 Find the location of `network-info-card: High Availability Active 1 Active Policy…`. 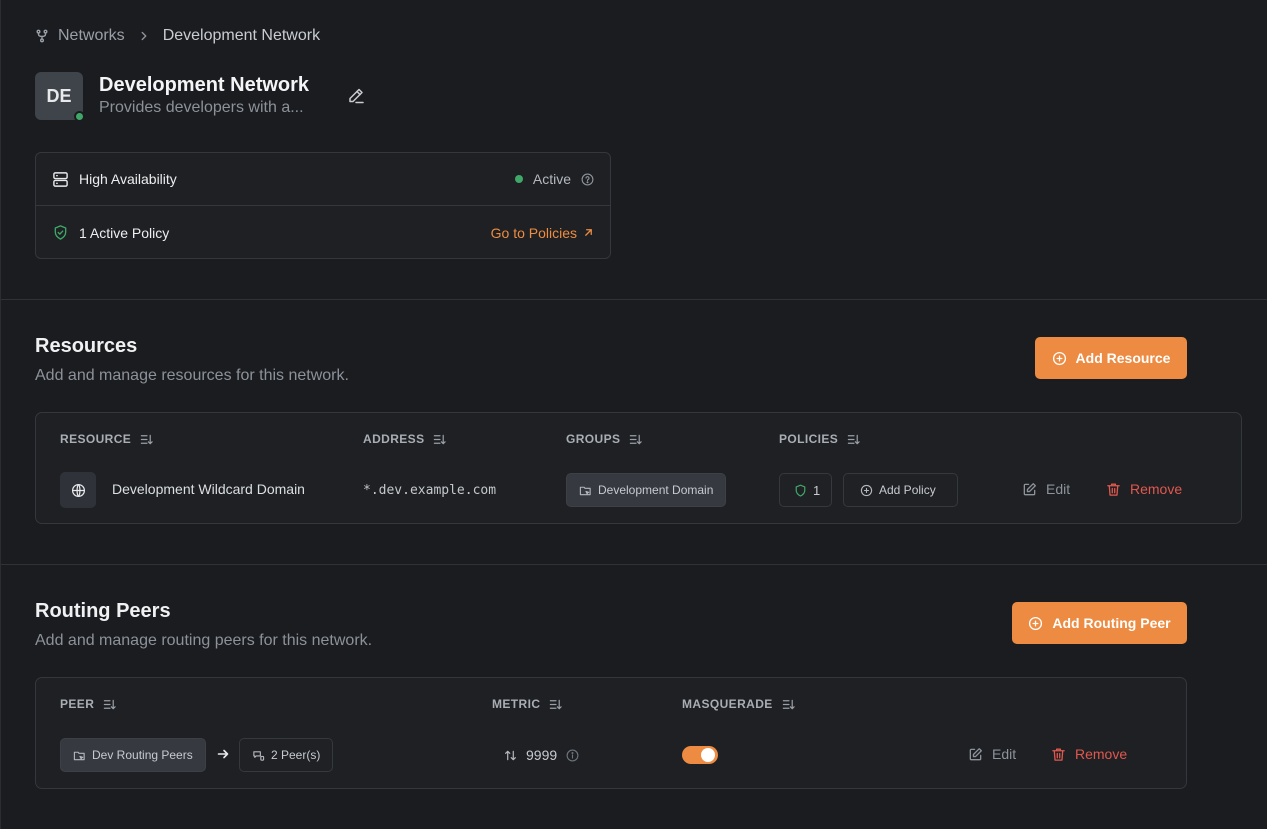

network-info-card: High Availability Active 1 Active Policy… is located at coordinates (323, 205).